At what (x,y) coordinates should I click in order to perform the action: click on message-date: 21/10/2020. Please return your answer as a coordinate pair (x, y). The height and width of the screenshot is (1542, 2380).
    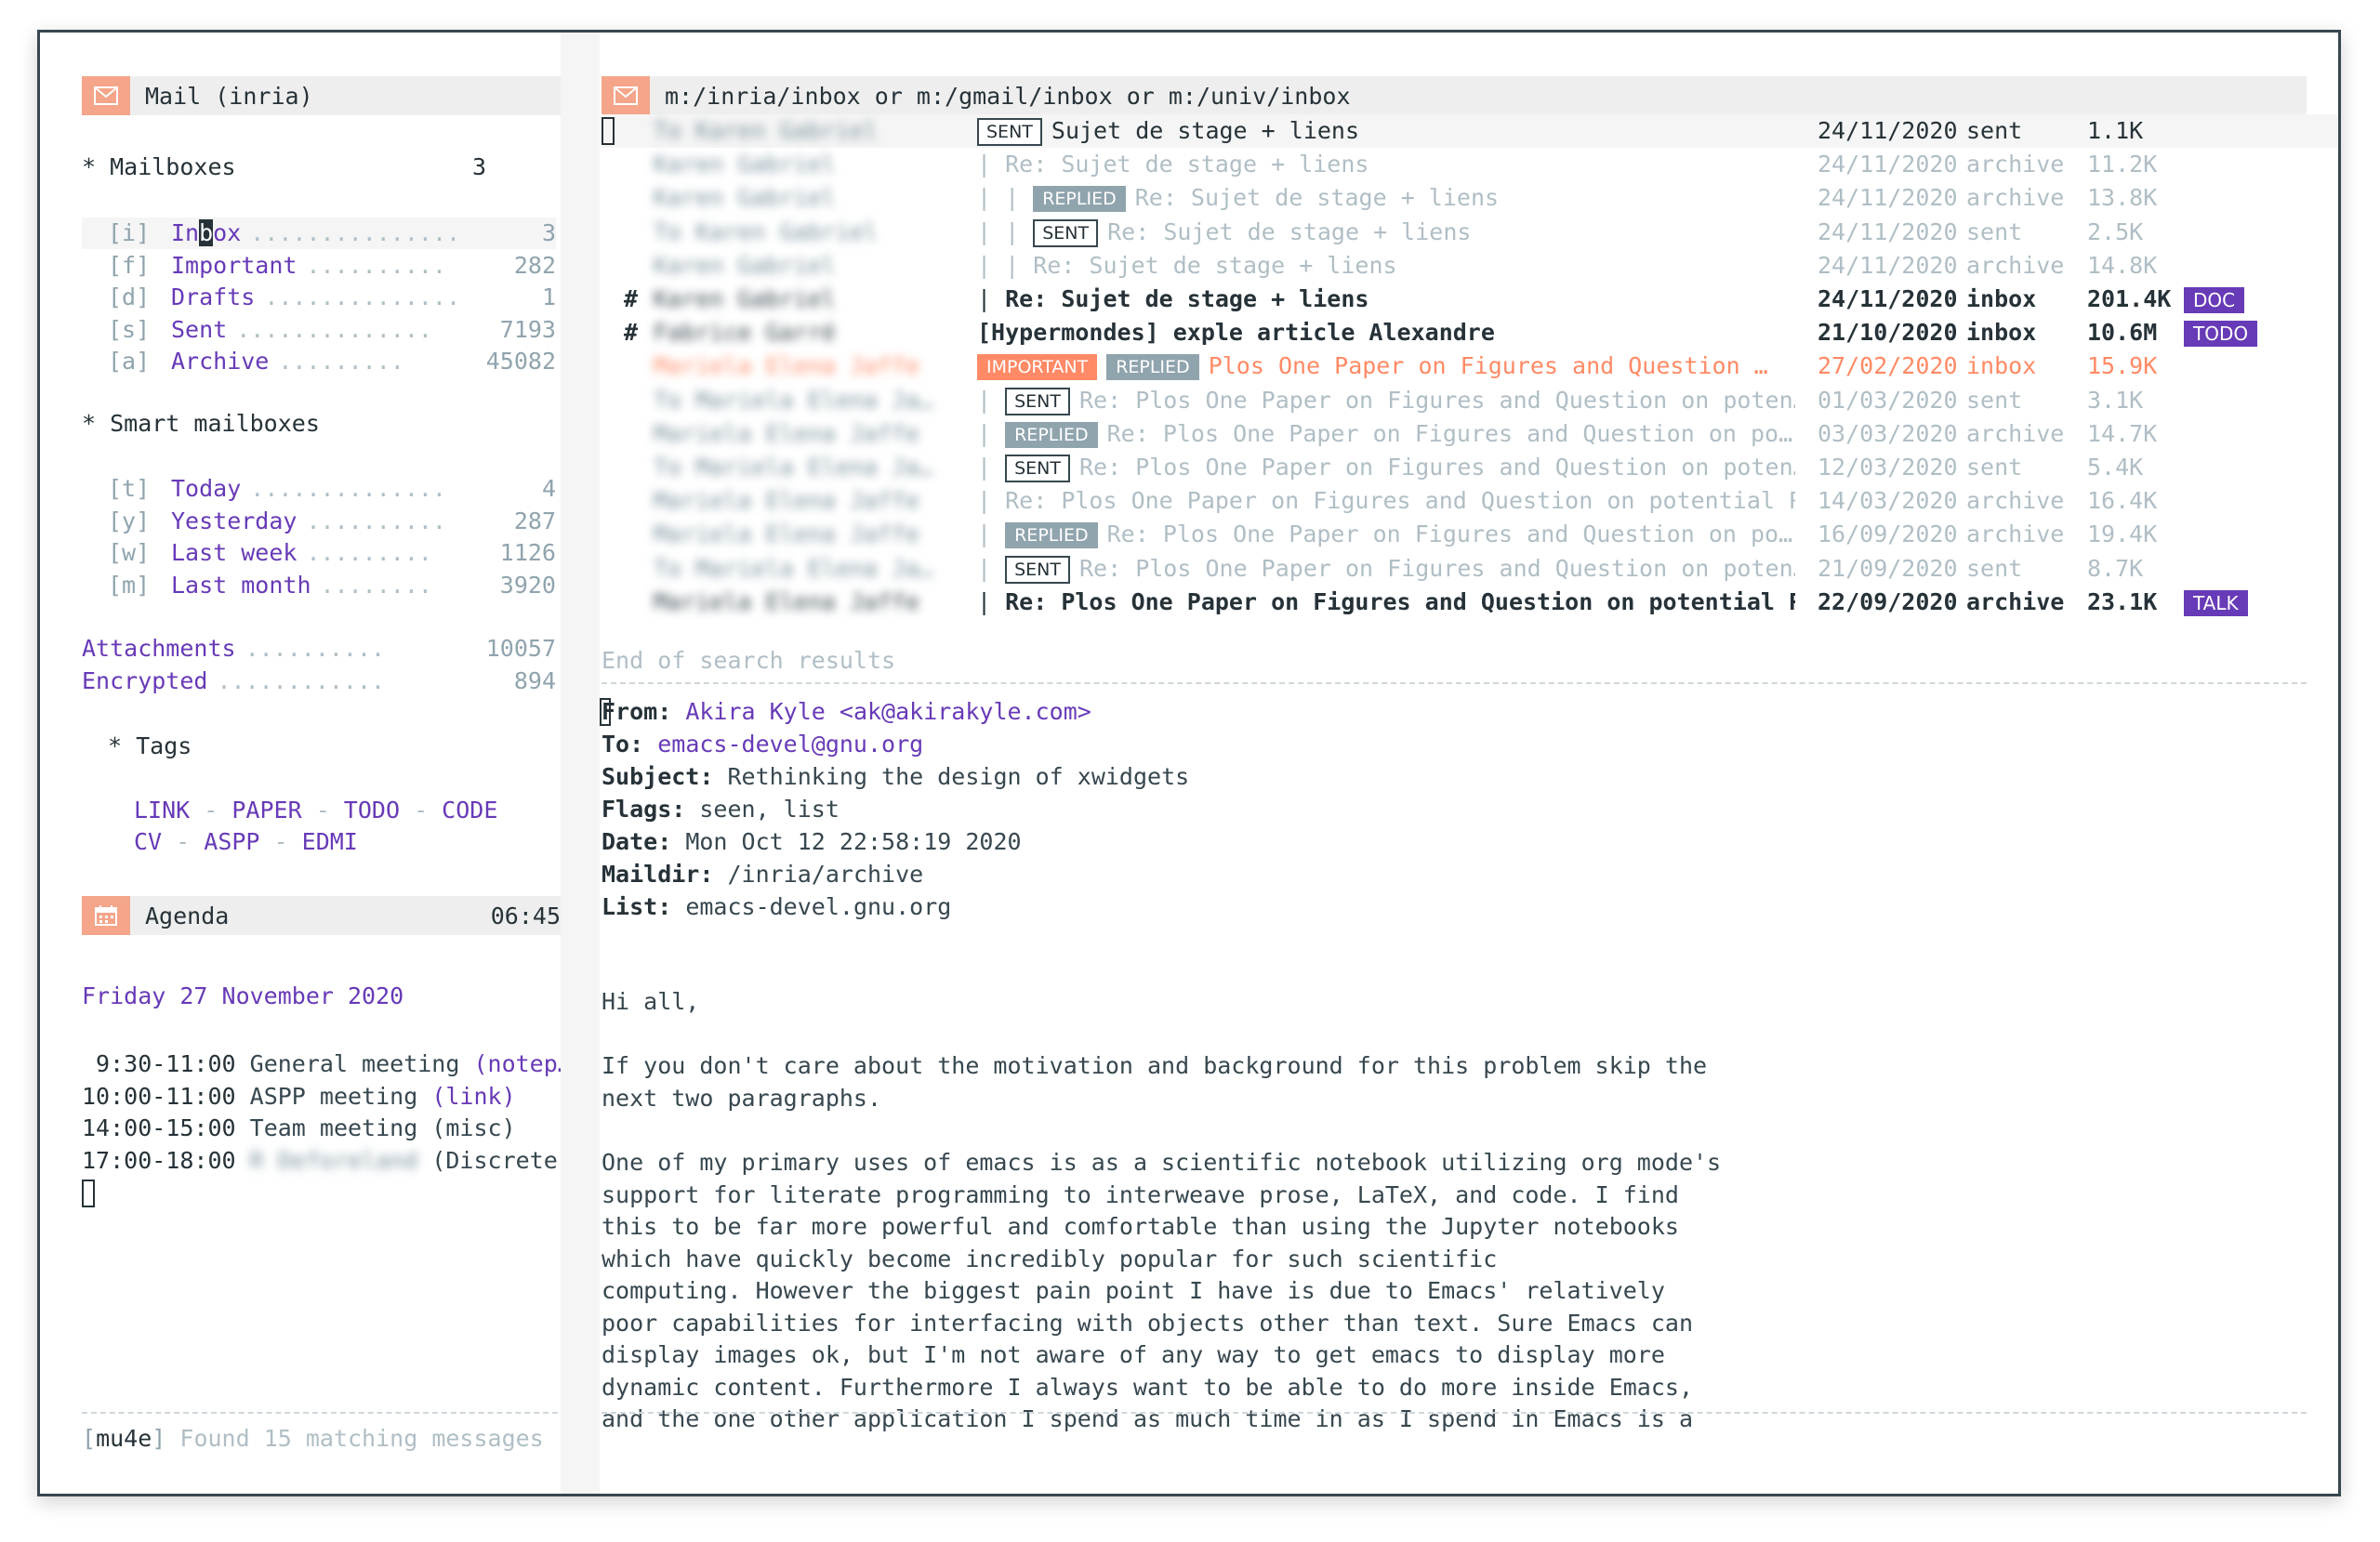
    Looking at the image, I should click on (1888, 333).